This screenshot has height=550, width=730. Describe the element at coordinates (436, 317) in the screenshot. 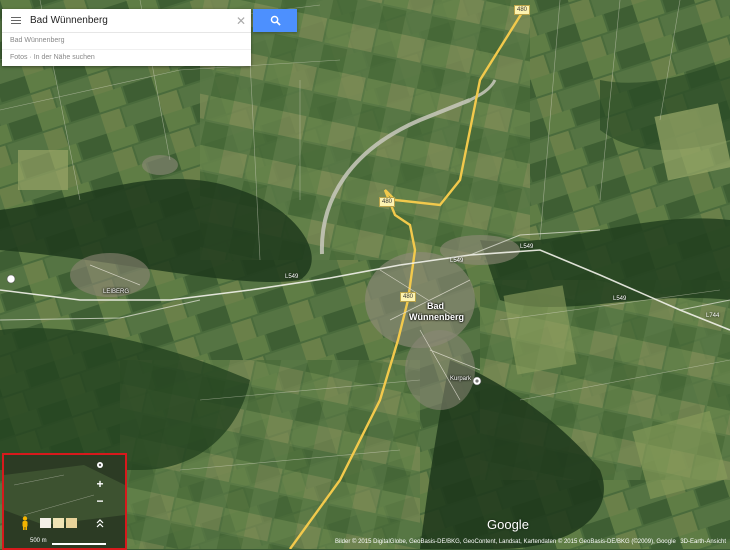

I see `town-label-line2: Wünnenberg` at that location.